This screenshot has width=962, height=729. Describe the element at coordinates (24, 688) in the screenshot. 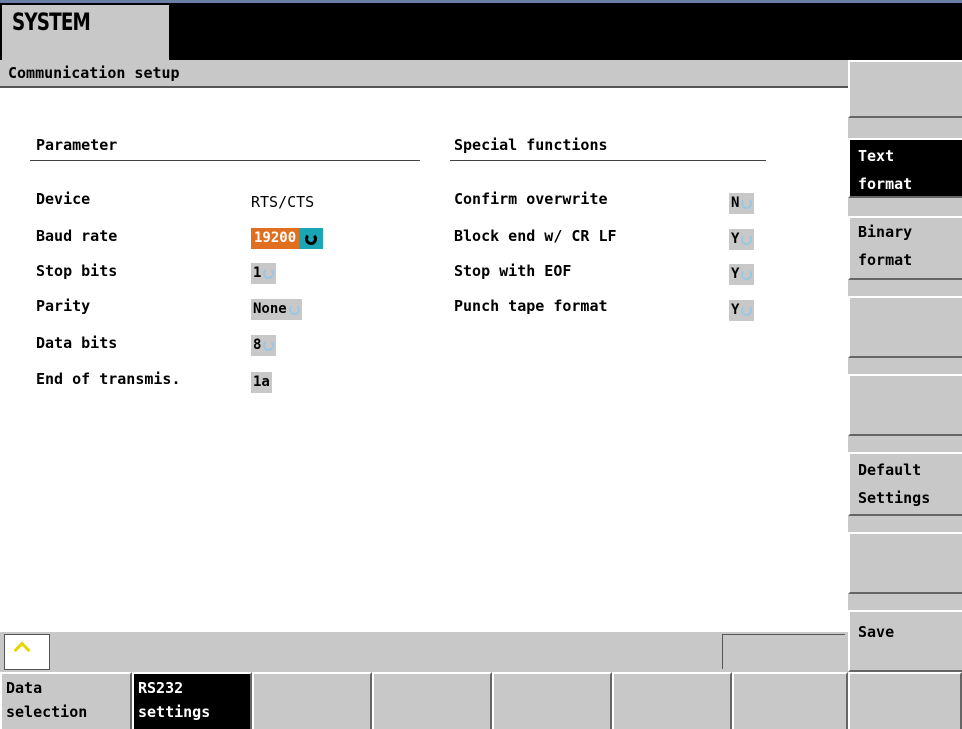

I see `softkey-label: Data` at that location.